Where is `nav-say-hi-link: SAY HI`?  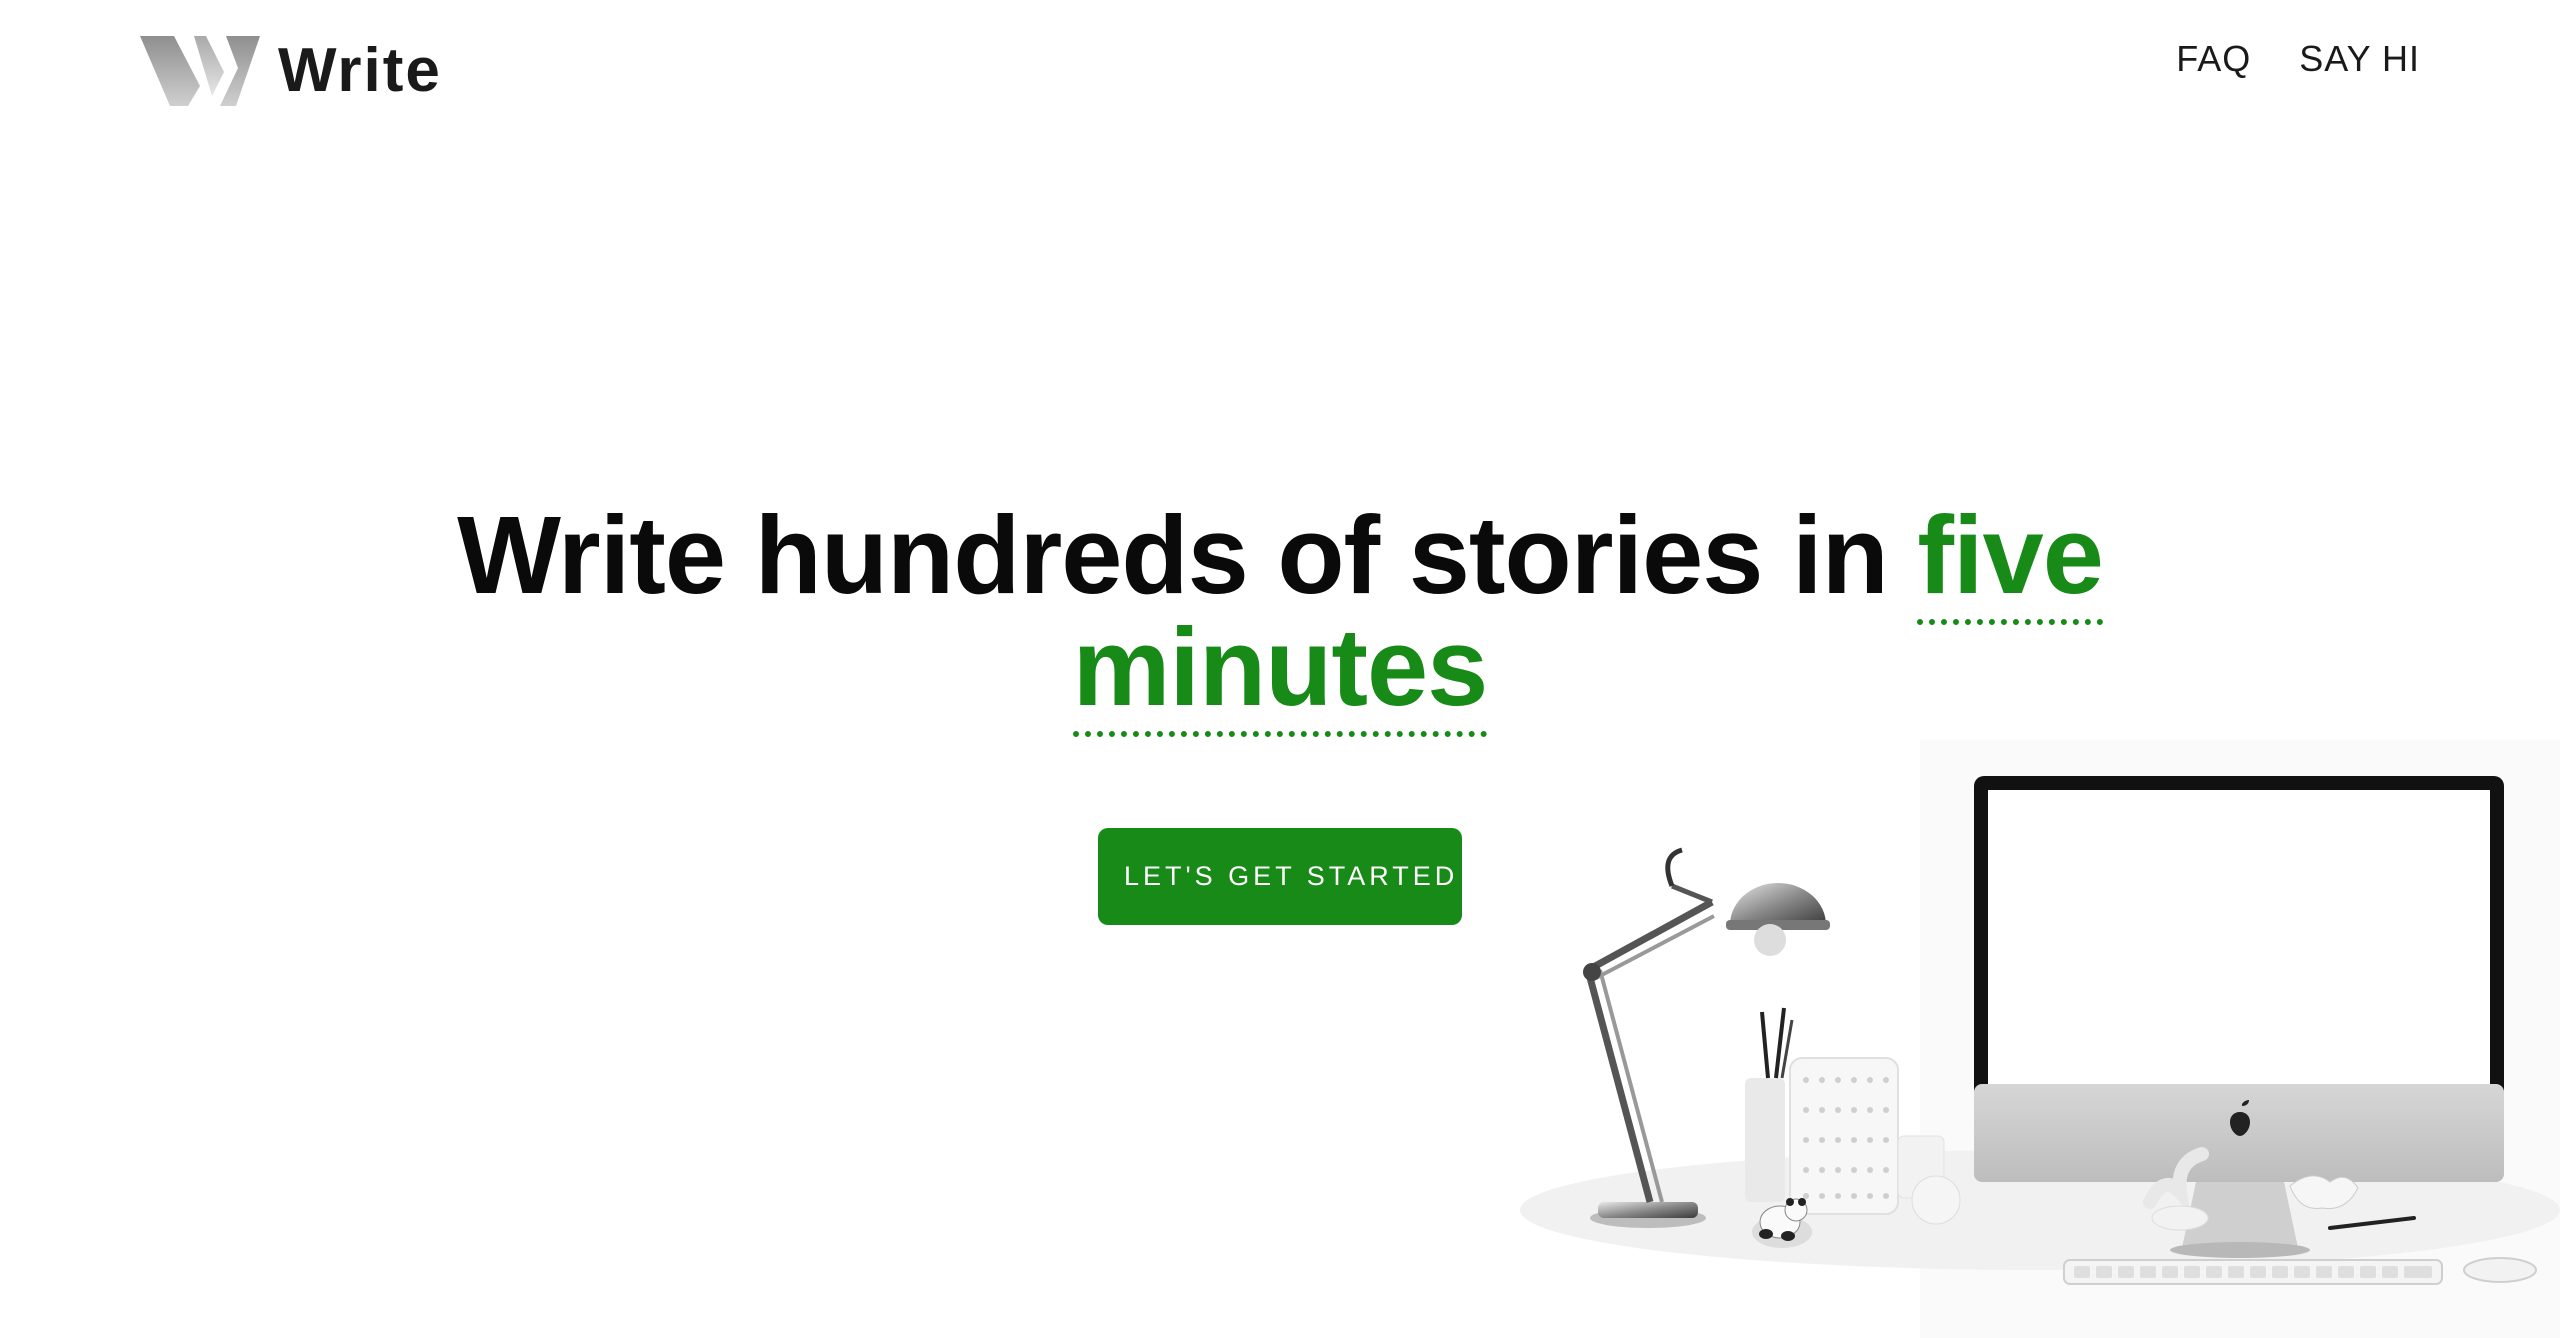
nav-say-hi-link: SAY HI is located at coordinates (2359, 59).